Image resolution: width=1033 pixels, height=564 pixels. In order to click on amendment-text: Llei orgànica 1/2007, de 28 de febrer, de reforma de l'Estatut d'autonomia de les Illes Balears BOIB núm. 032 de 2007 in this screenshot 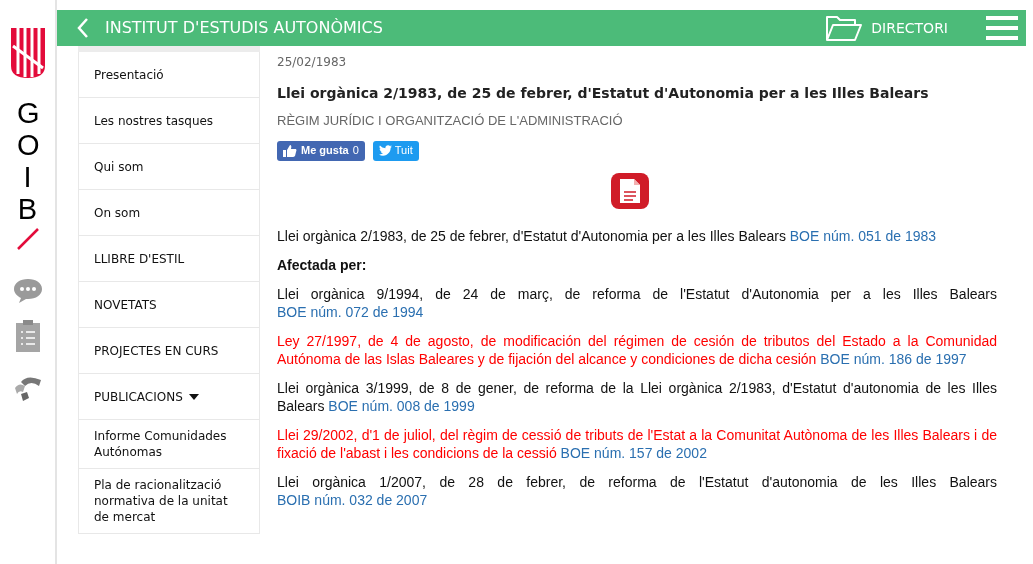, I will do `click(637, 490)`.